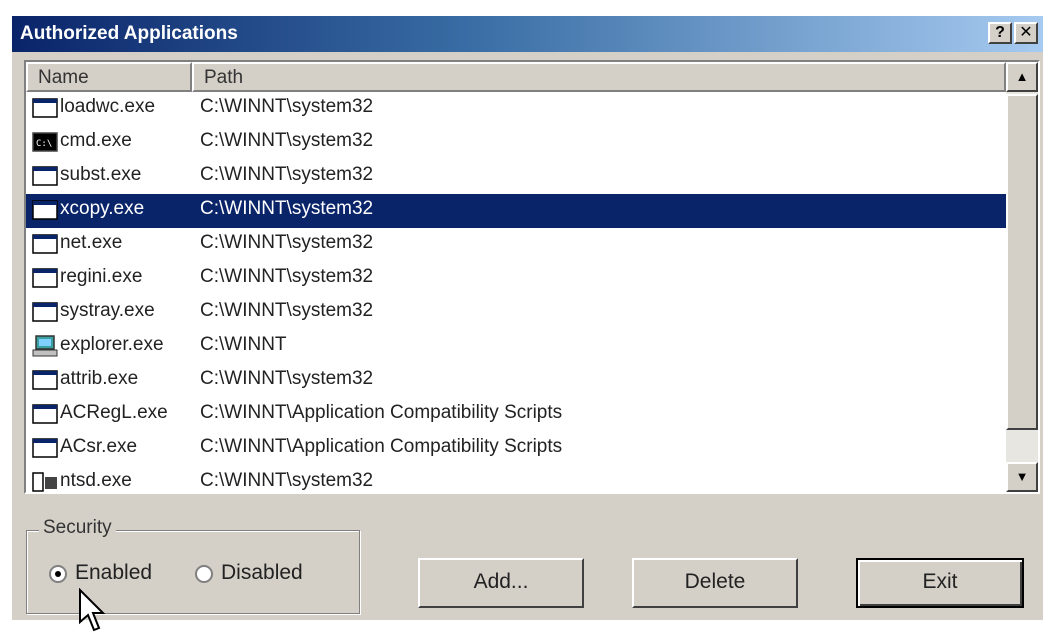  Describe the element at coordinates (112, 344) in the screenshot. I see `row-name: explorer.exe` at that location.